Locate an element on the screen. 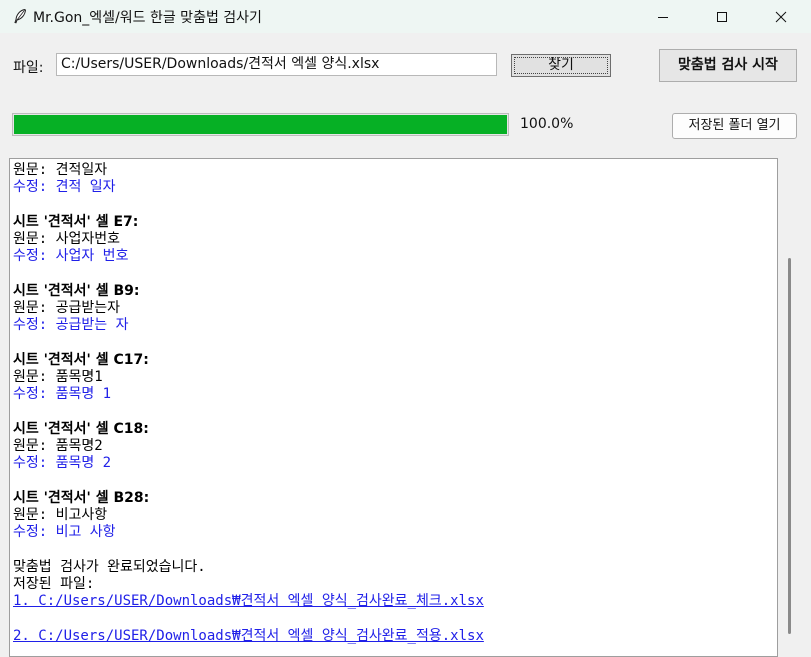  log-fixed-line: 수정: 견적 일자 is located at coordinates (64, 187).